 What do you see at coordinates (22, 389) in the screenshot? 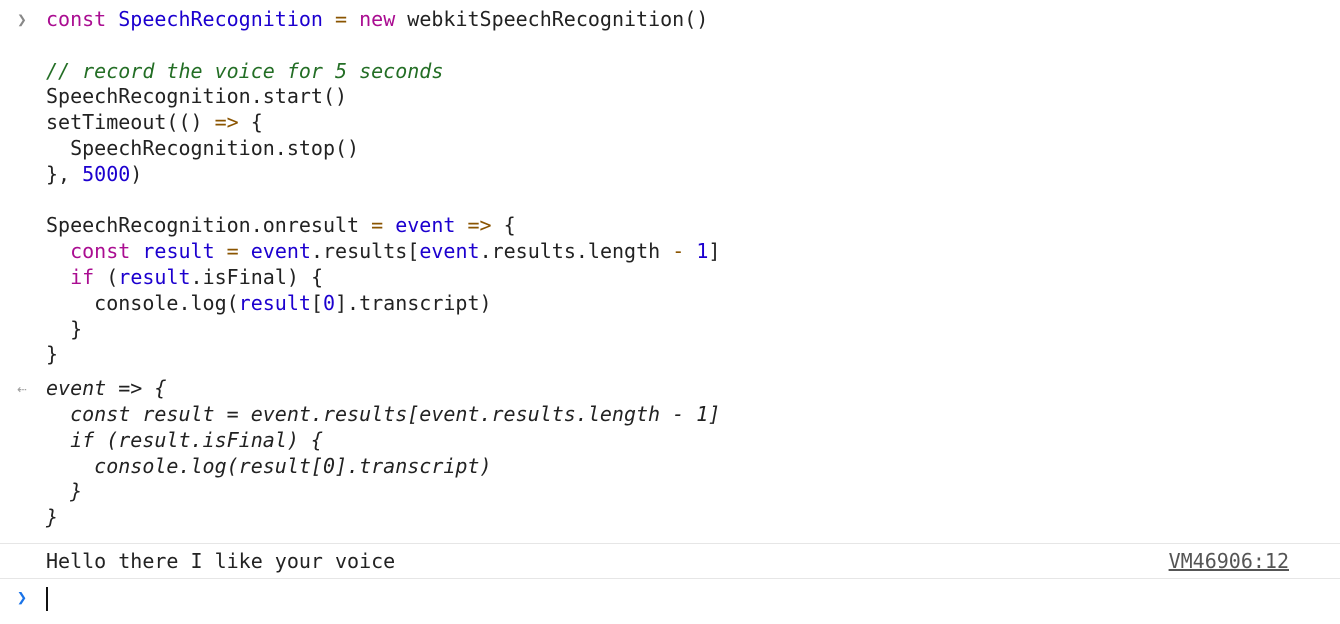
I see `return-arrow-icon: ⇠` at bounding box center [22, 389].